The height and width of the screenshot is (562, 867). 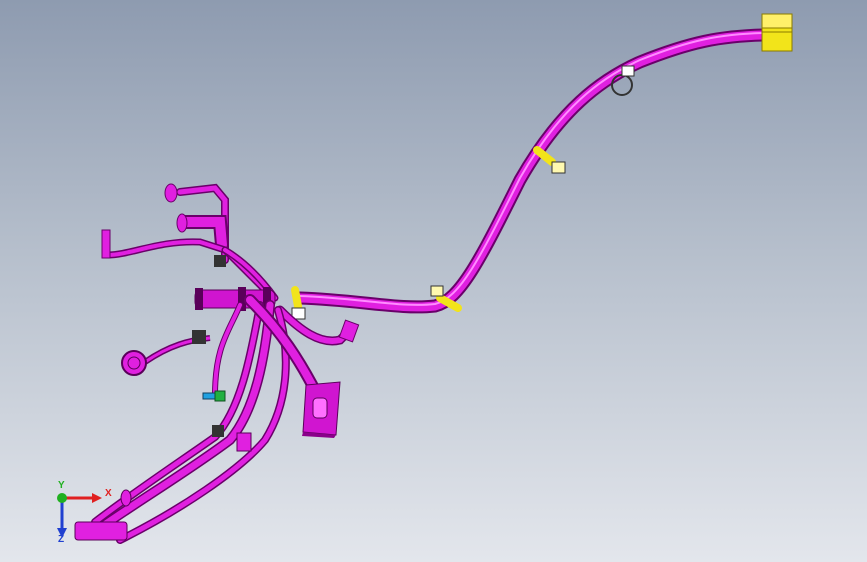 What do you see at coordinates (61, 485) in the screenshot?
I see `y-axis-label: Y` at bounding box center [61, 485].